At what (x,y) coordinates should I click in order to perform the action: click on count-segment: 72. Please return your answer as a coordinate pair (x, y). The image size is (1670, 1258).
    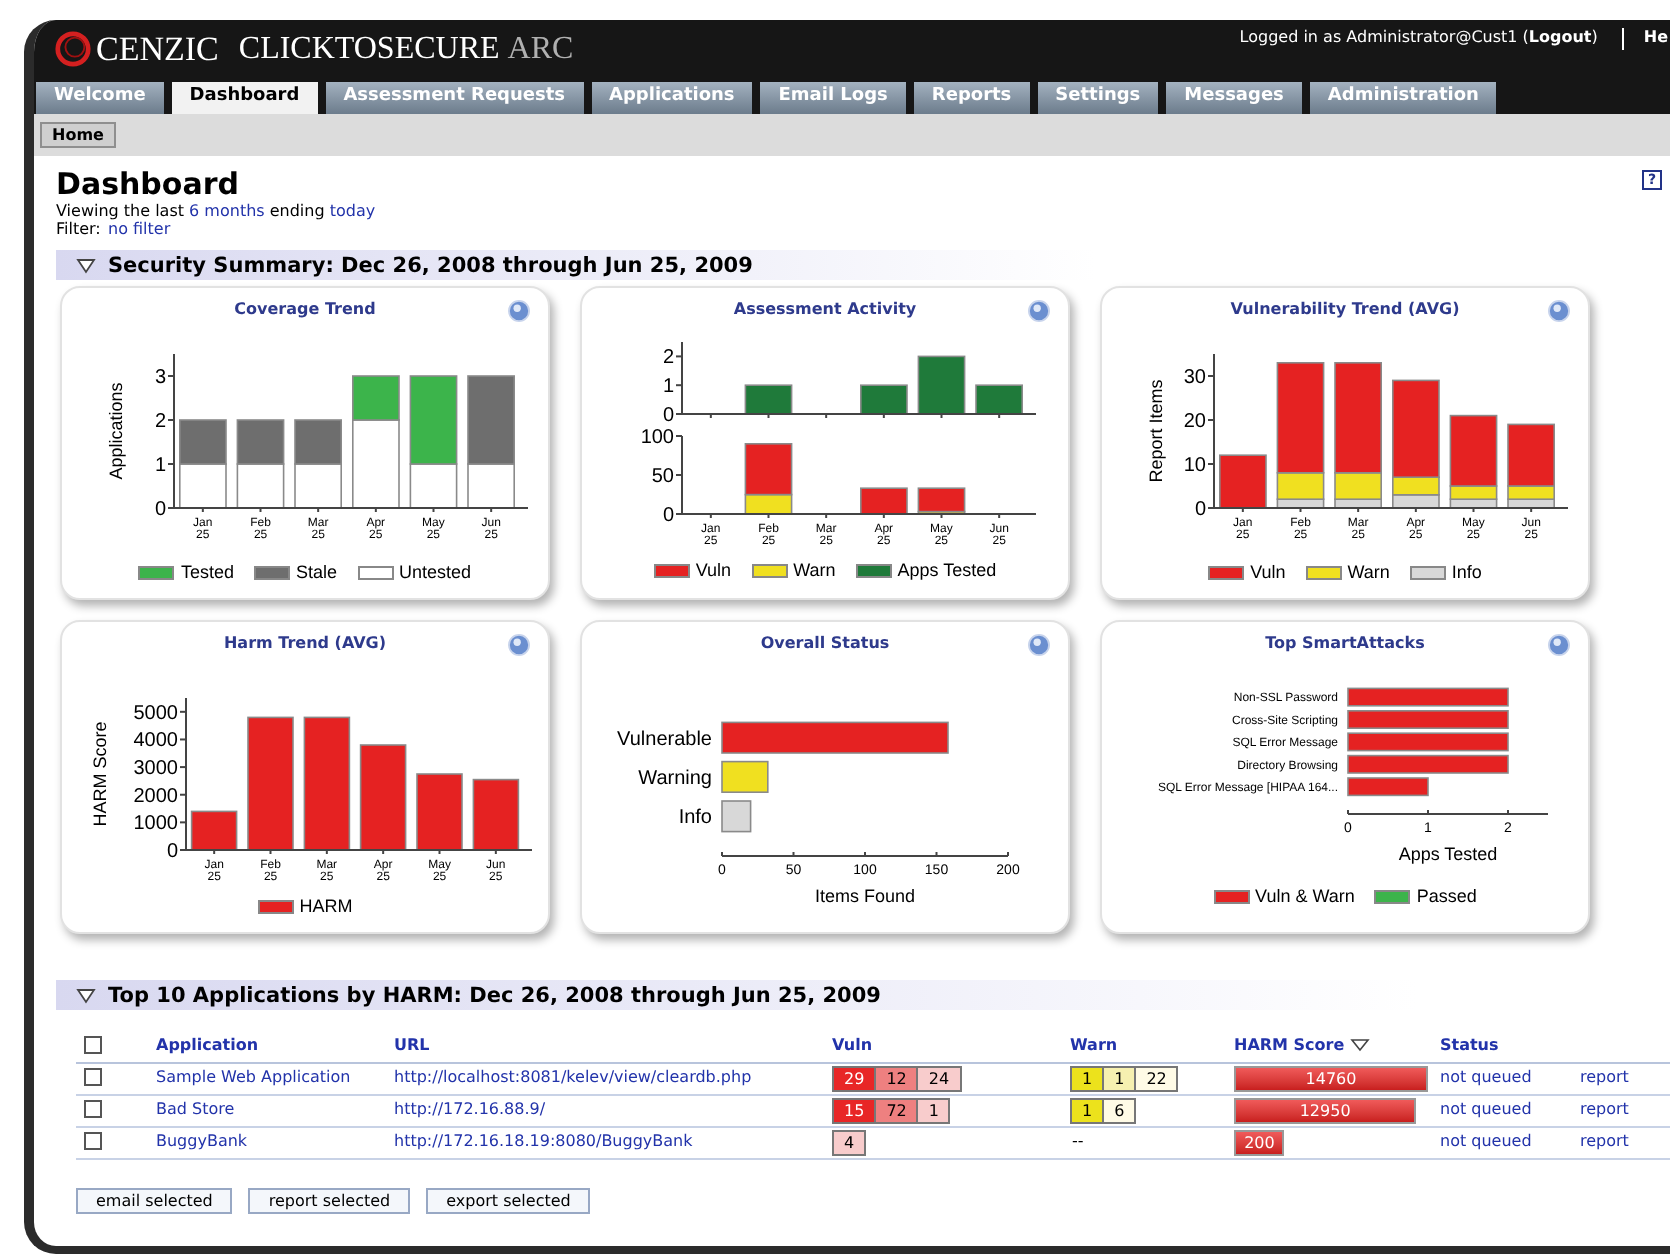
    Looking at the image, I should click on (895, 1110).